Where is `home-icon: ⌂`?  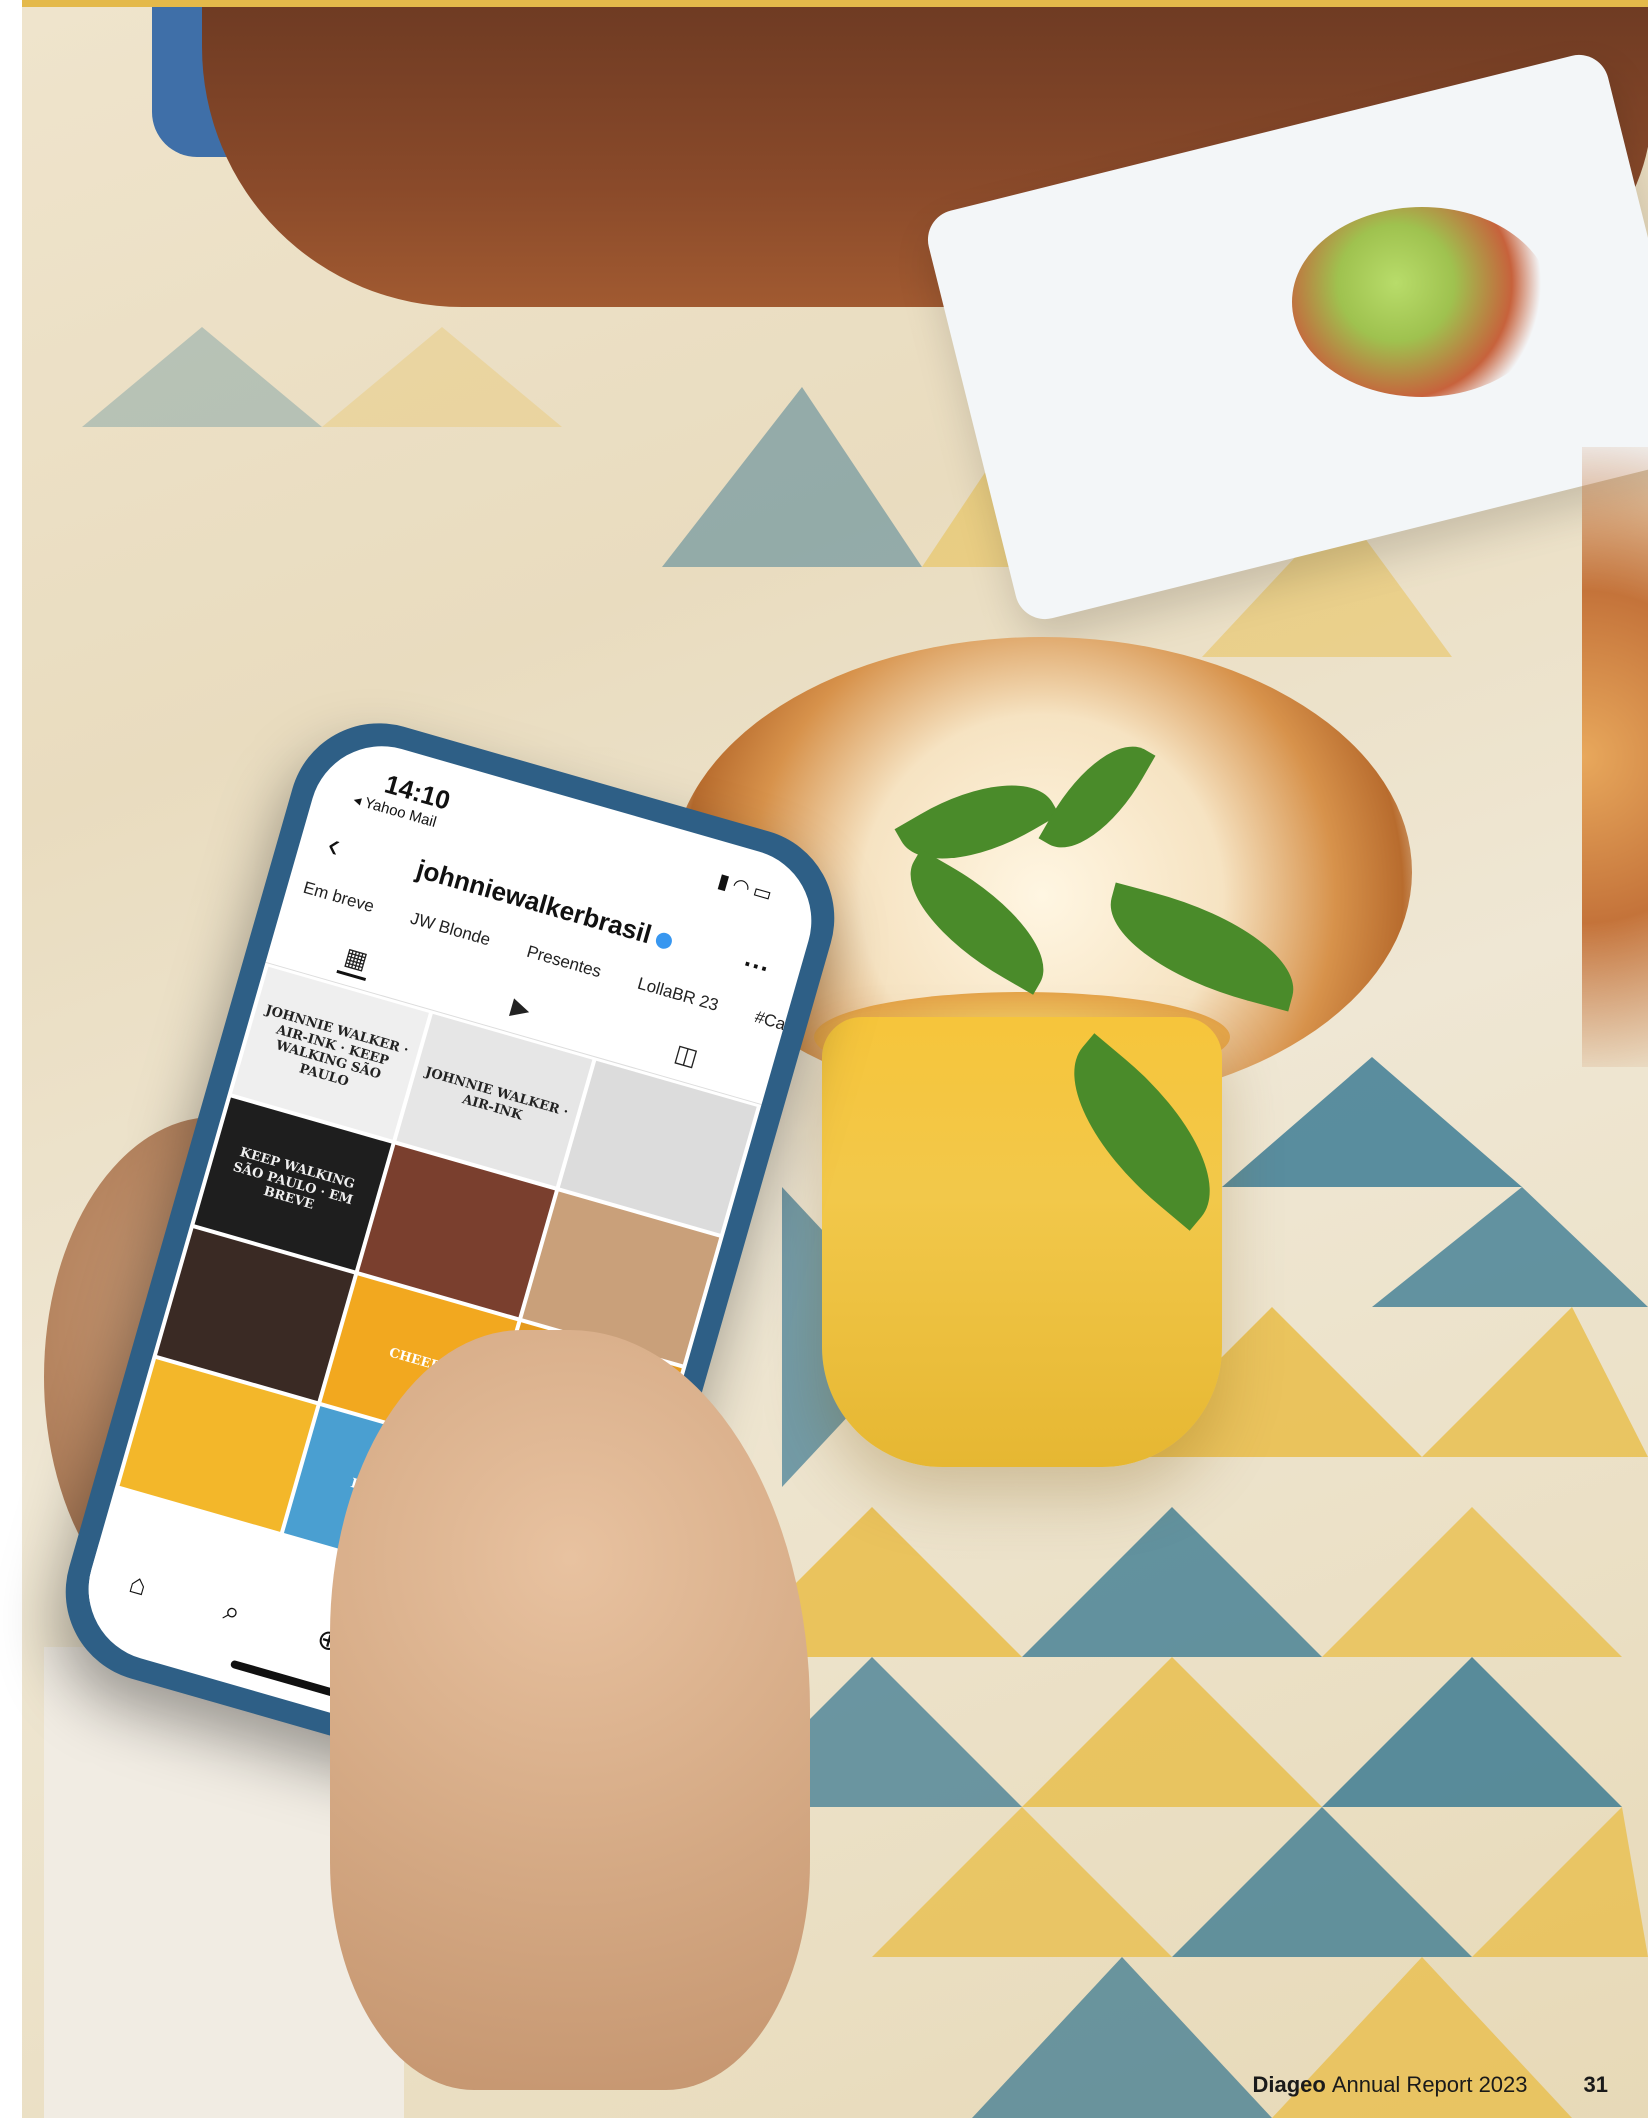 home-icon: ⌂ is located at coordinates (138, 1584).